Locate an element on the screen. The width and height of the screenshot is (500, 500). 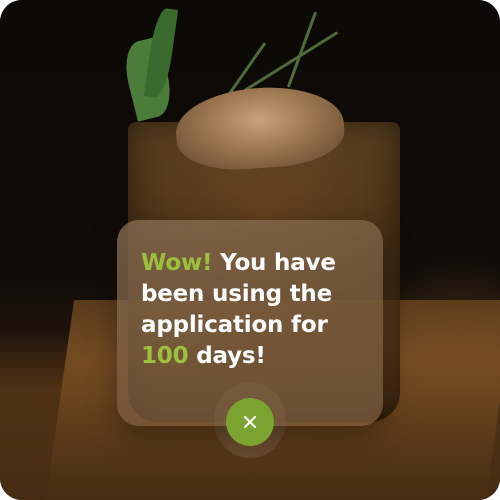
message-highlight-count: 100 is located at coordinates (165, 356).